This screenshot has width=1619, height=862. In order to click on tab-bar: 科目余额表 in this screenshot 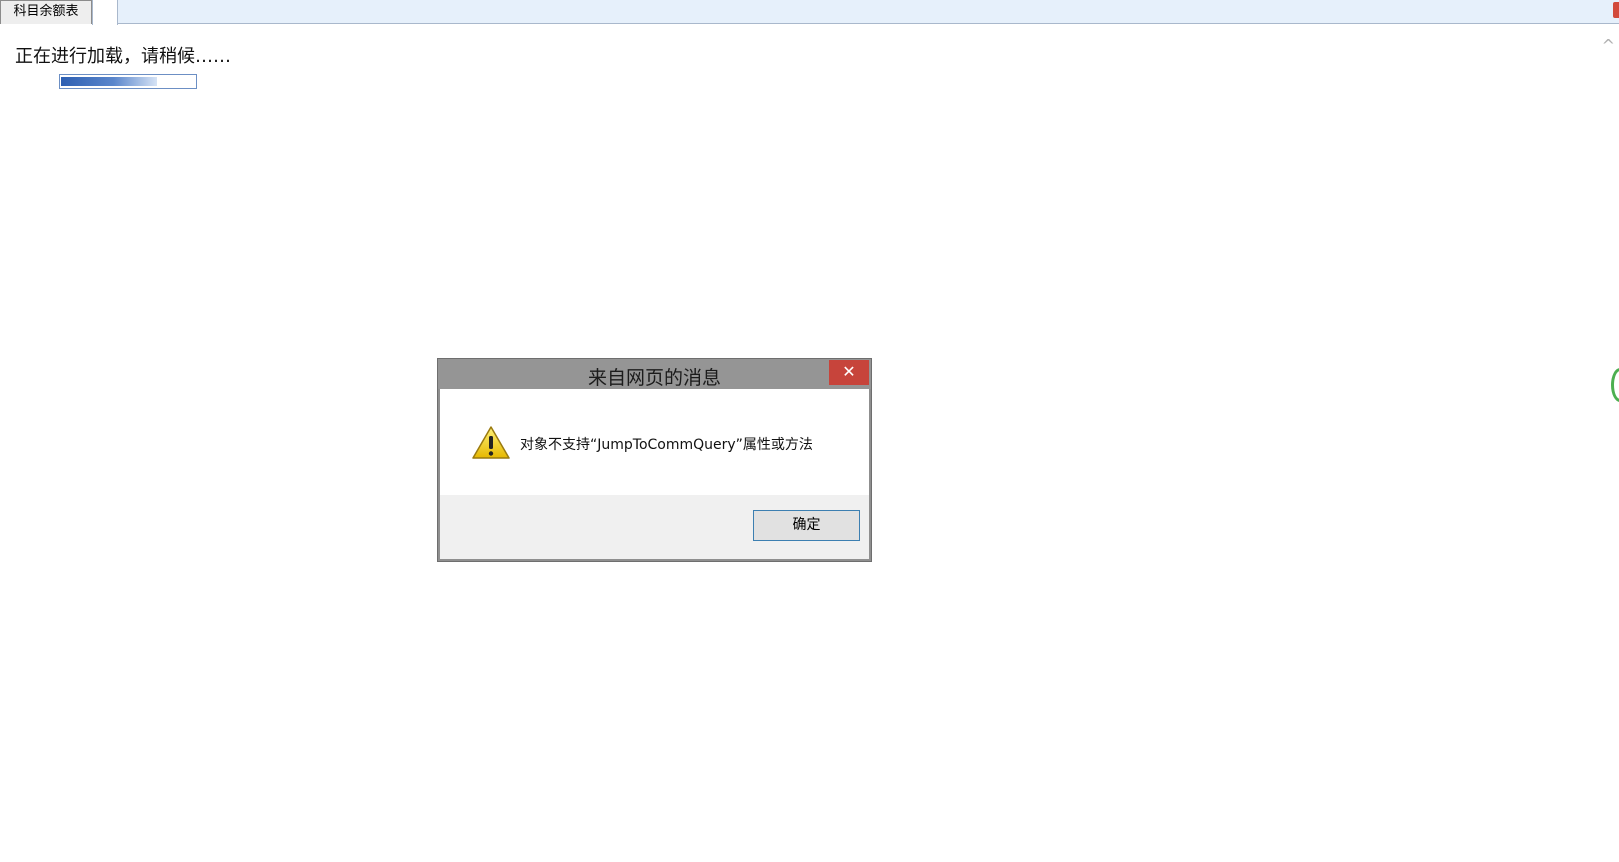, I will do `click(809, 12)`.